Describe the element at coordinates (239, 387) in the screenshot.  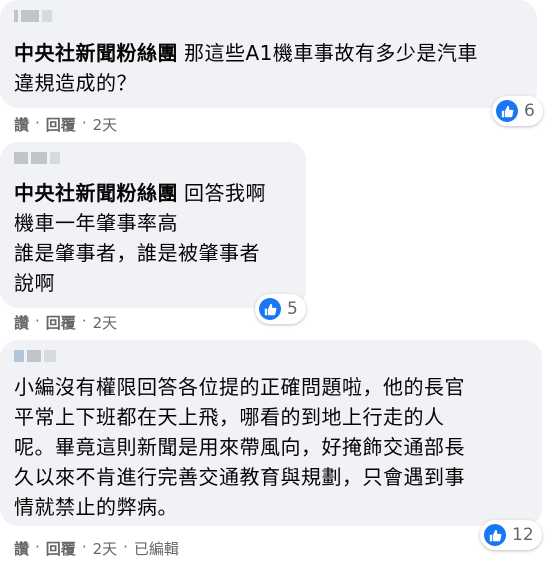
I see `comment-body-line: 小編沒有權限回答各位提的正確問題啦，他的長官` at that location.